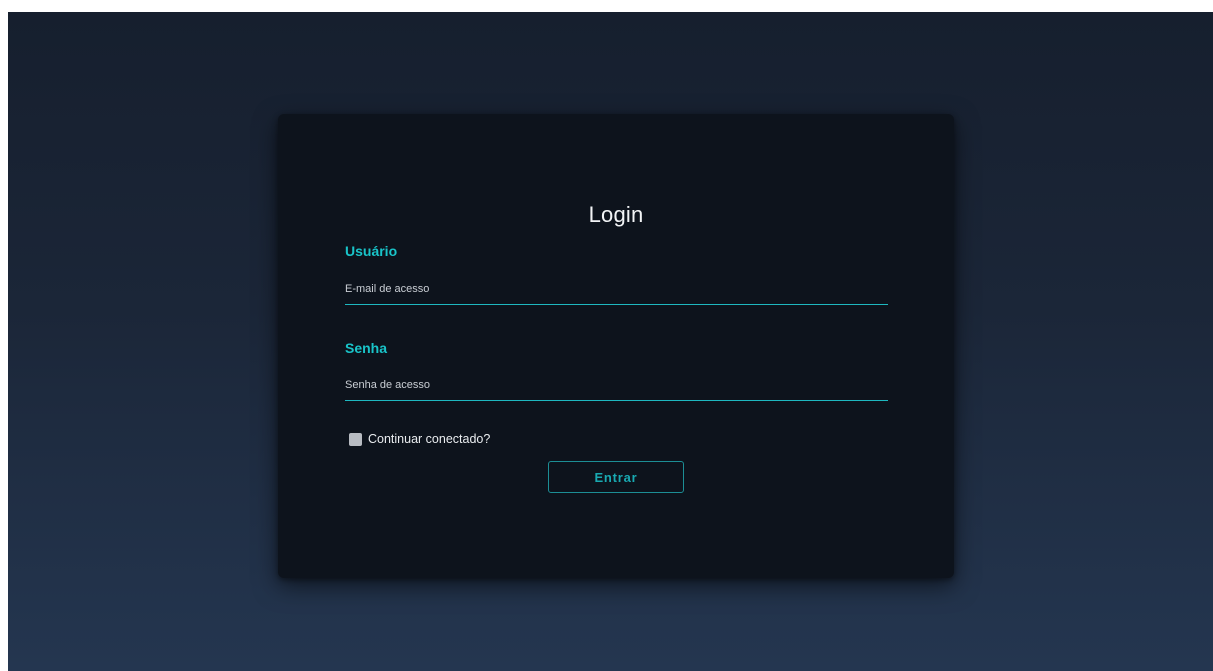 Image resolution: width=1213 pixels, height=671 pixels. What do you see at coordinates (371, 251) in the screenshot?
I see `username-label: Usuário` at bounding box center [371, 251].